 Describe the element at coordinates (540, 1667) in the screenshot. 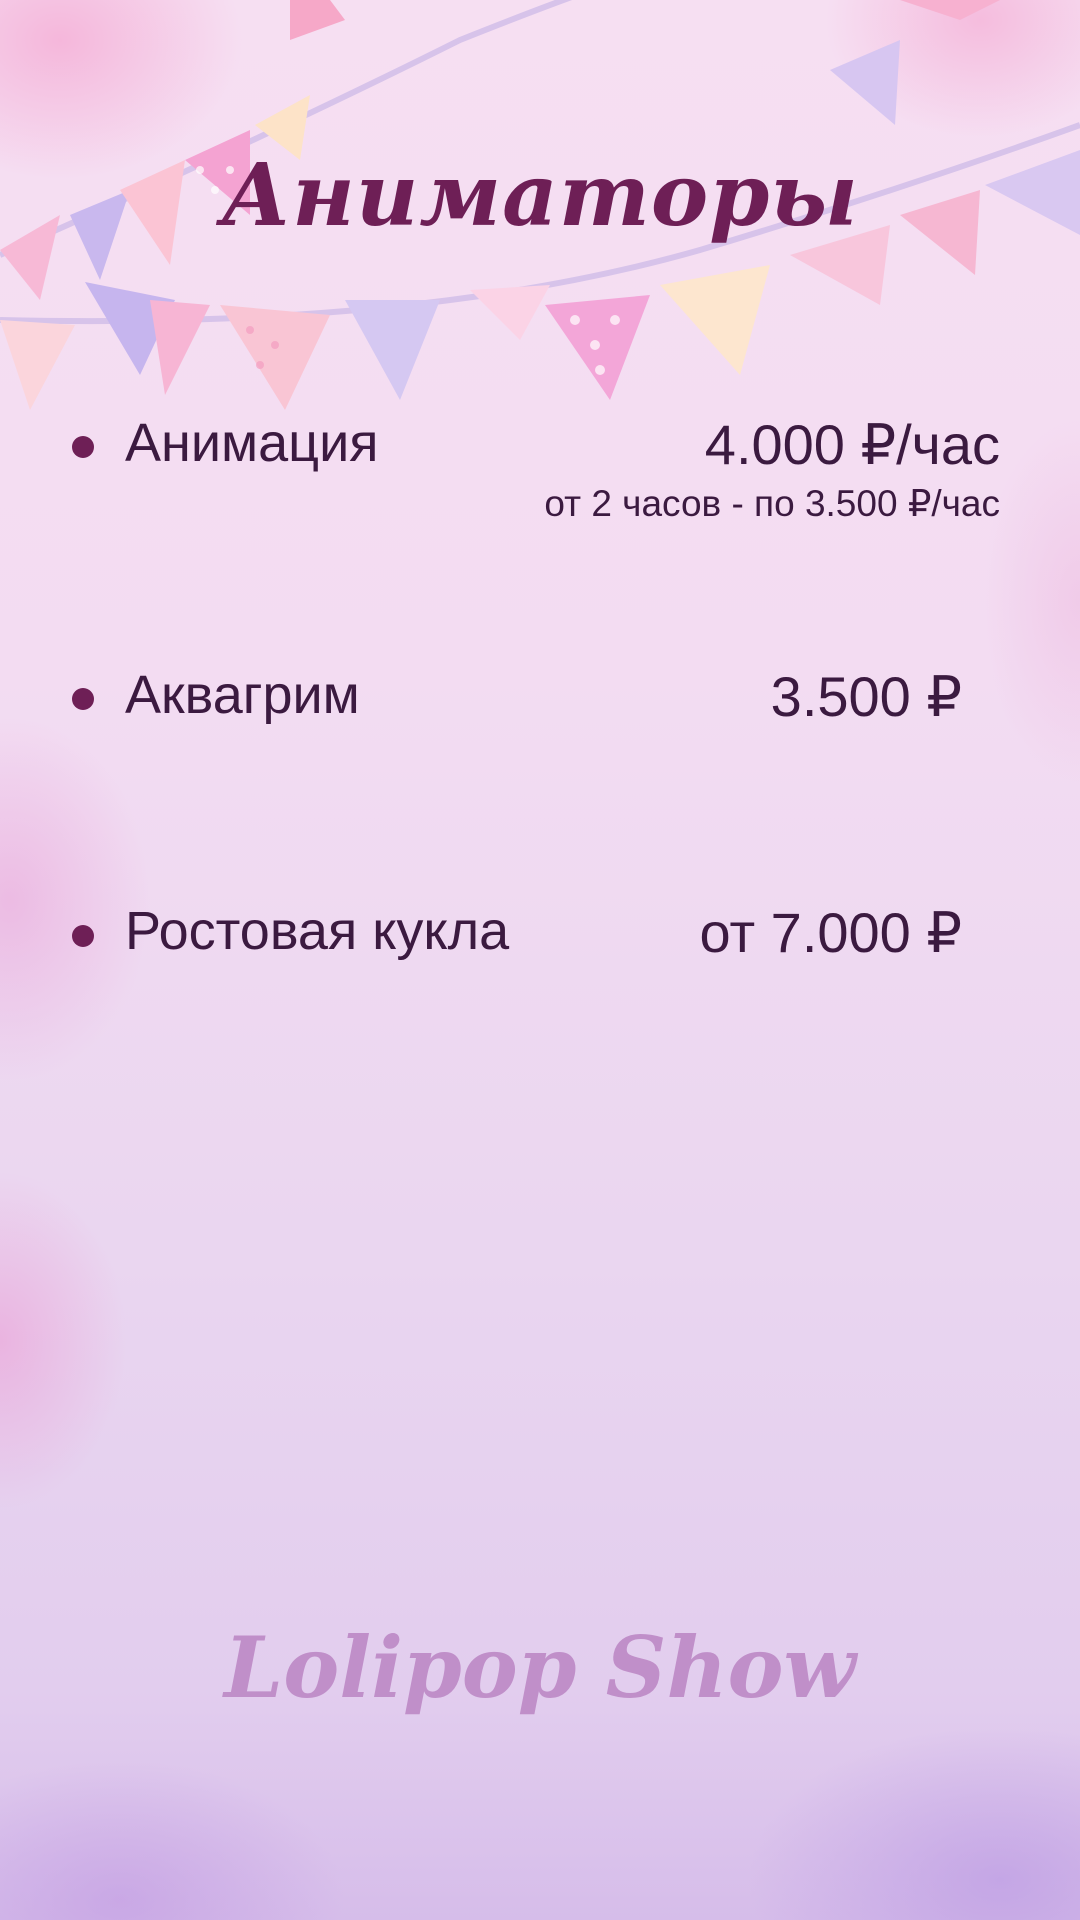

I see `brand-footer: Lolipop Show` at that location.